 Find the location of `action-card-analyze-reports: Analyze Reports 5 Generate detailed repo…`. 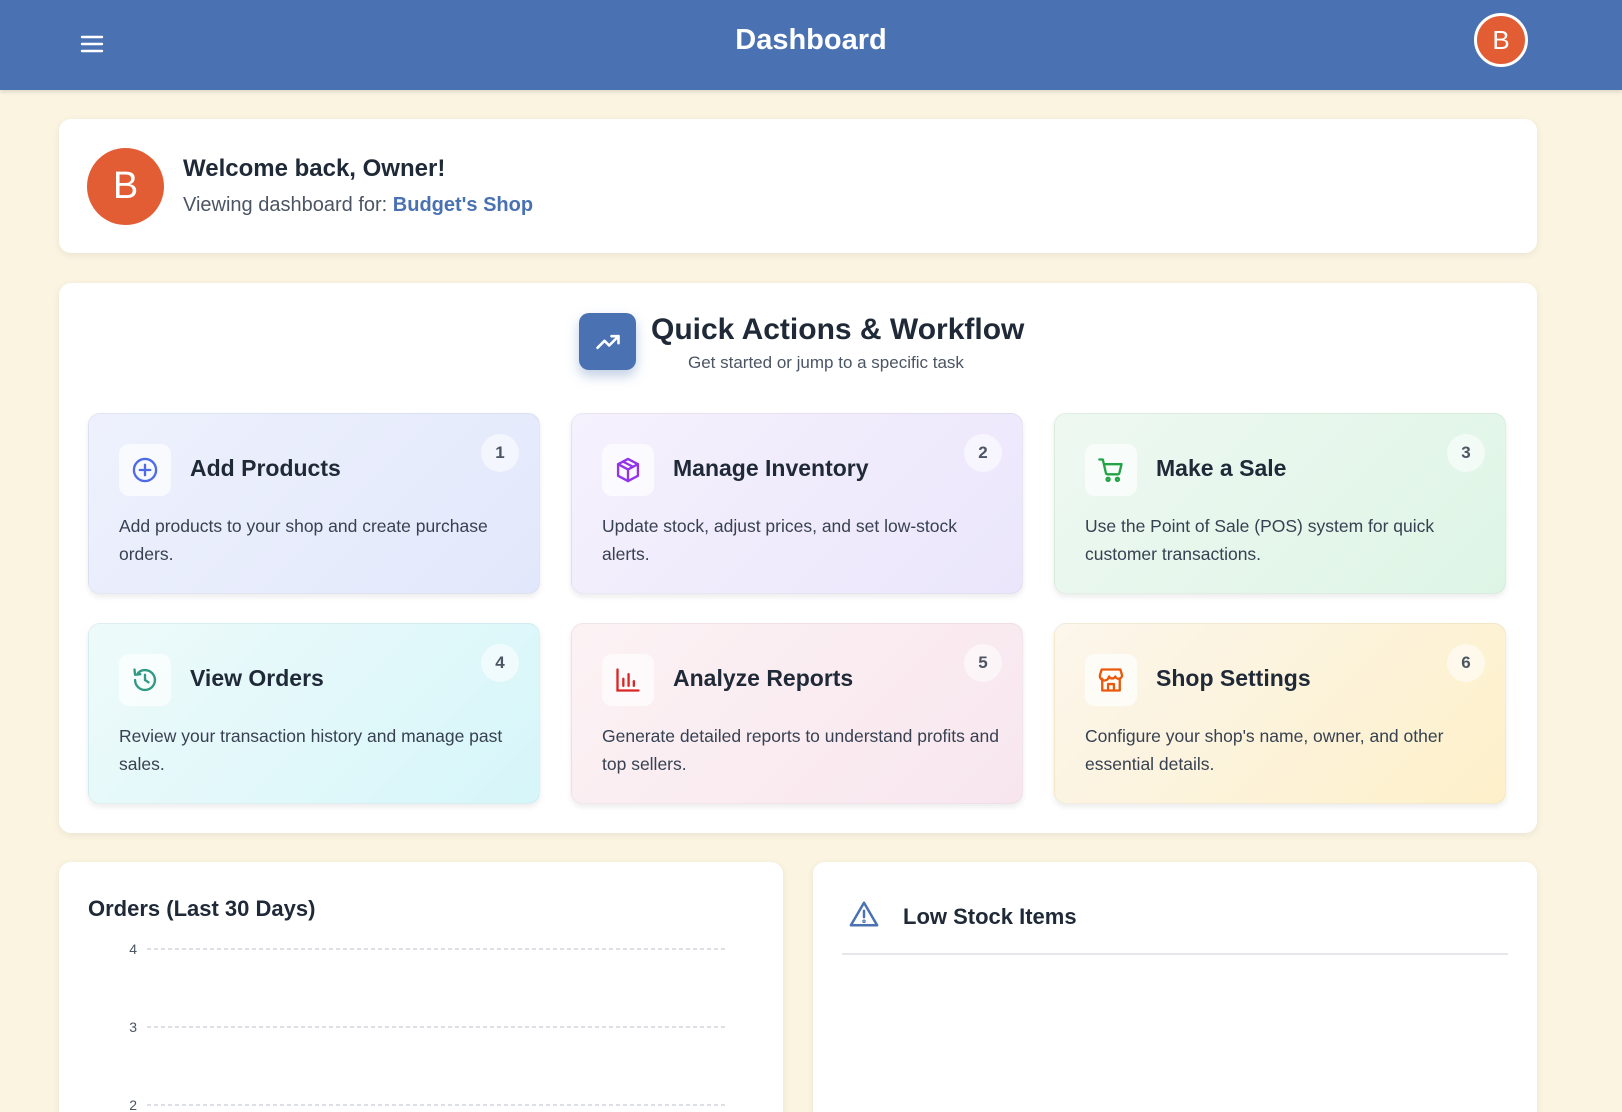

action-card-analyze-reports: Analyze Reports 5 Generate detailed repo… is located at coordinates (797, 713).